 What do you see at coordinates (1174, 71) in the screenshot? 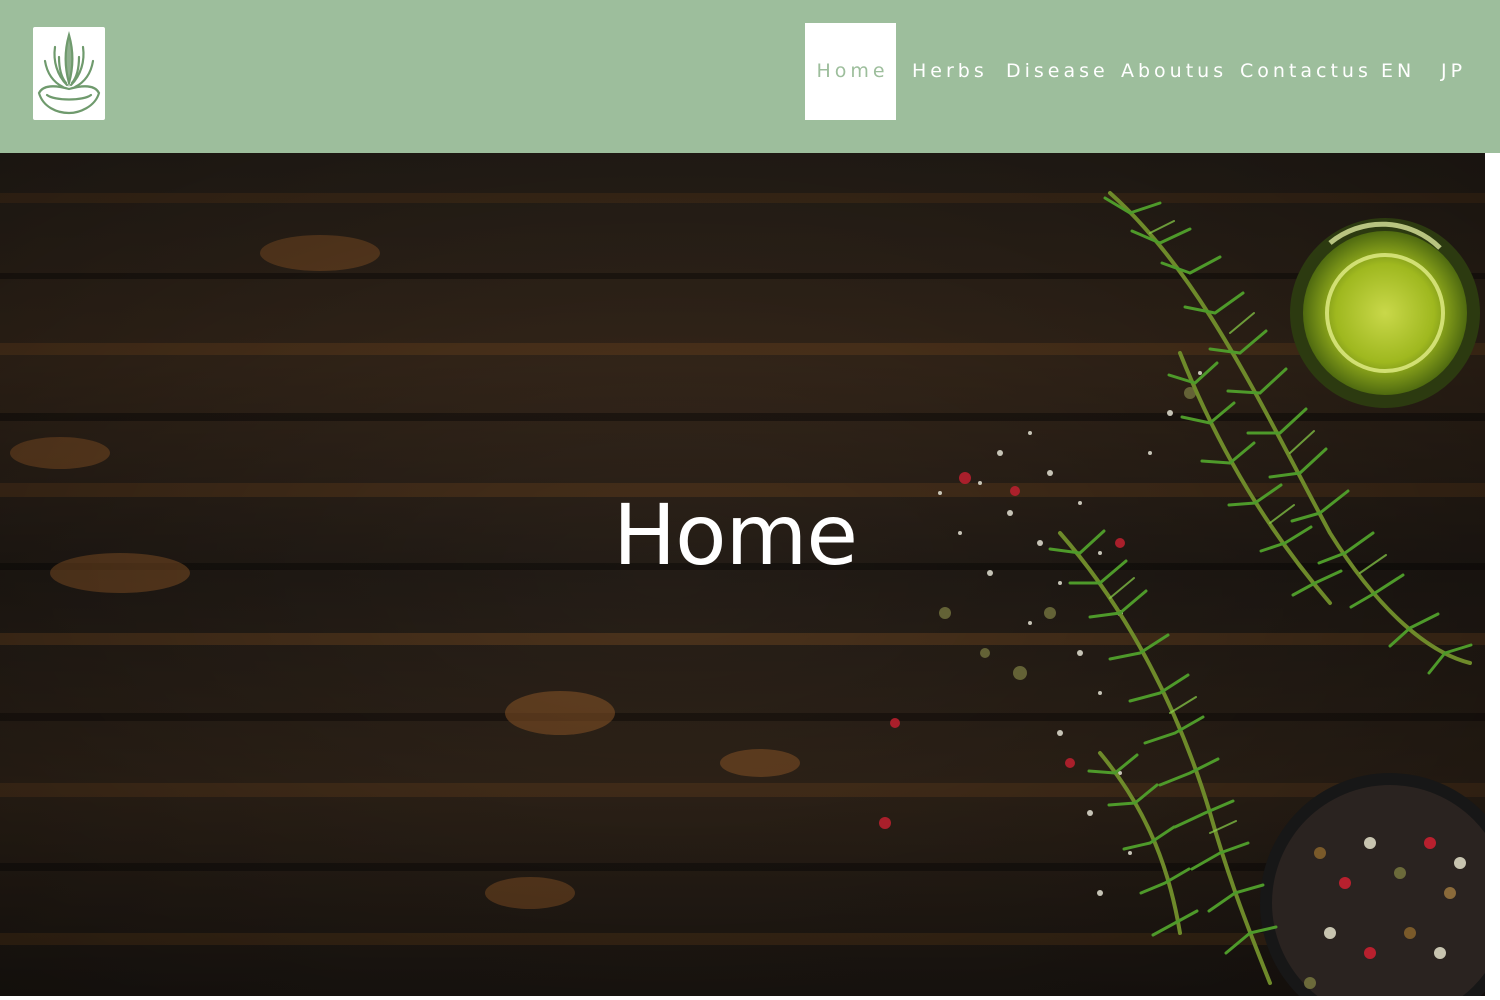
I see `nav-aboutus: Aboutus` at bounding box center [1174, 71].